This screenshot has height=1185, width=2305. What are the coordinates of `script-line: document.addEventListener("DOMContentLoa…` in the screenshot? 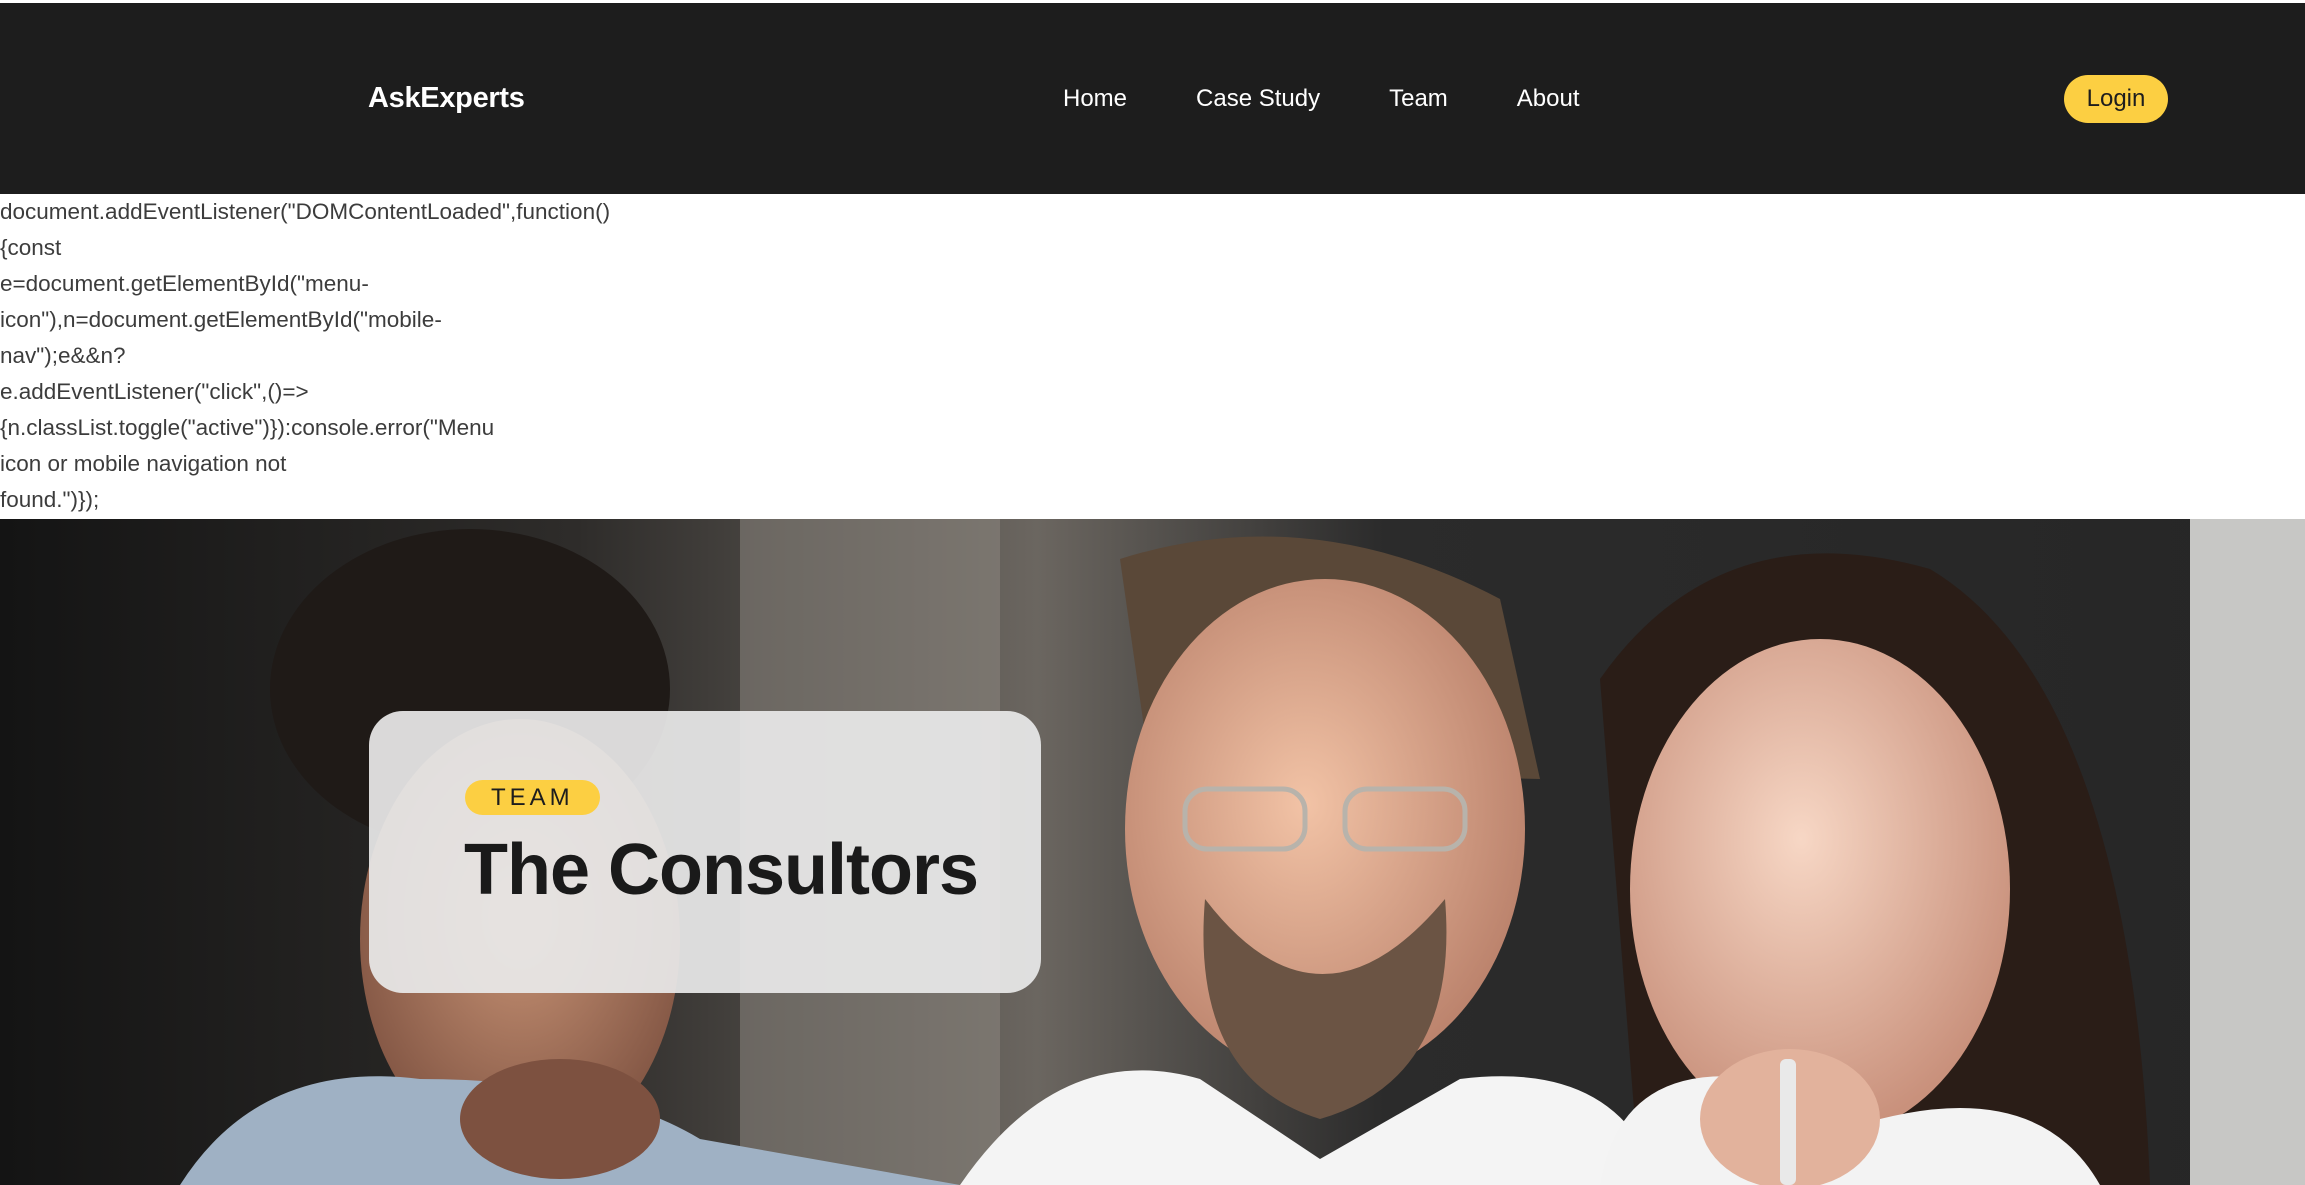 It's located at (305, 211).